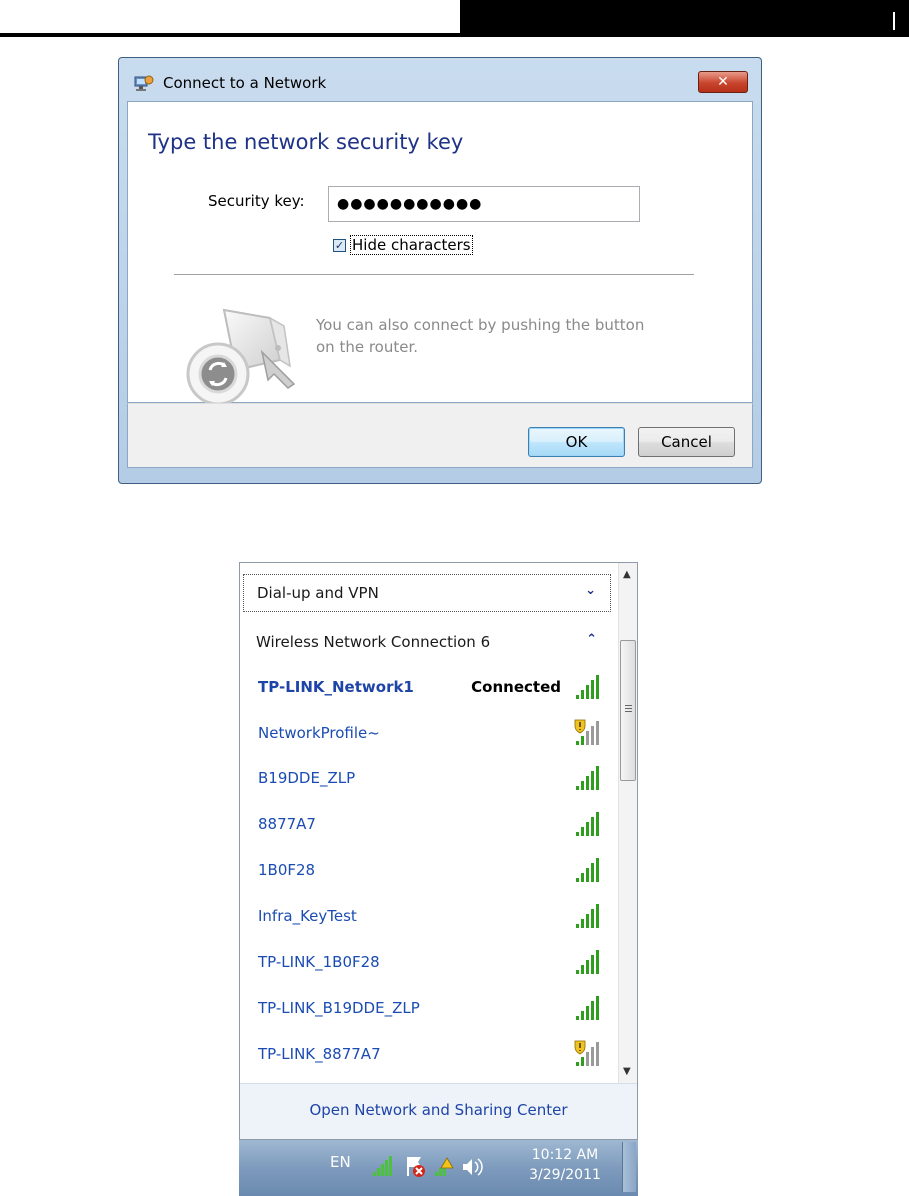  Describe the element at coordinates (627, 574) in the screenshot. I see `scroll-up-arrow-icon: ▲` at that location.